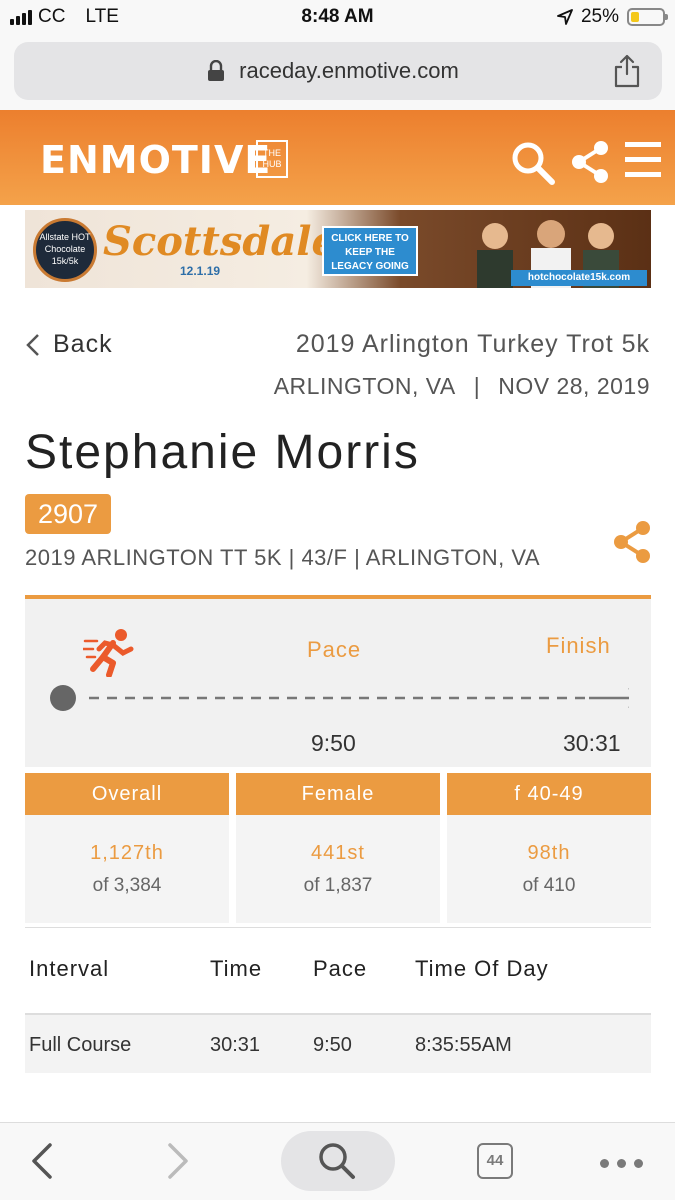 The height and width of the screenshot is (1200, 675). What do you see at coordinates (332, 1045) in the screenshot?
I see `split-pace: 9:50` at bounding box center [332, 1045].